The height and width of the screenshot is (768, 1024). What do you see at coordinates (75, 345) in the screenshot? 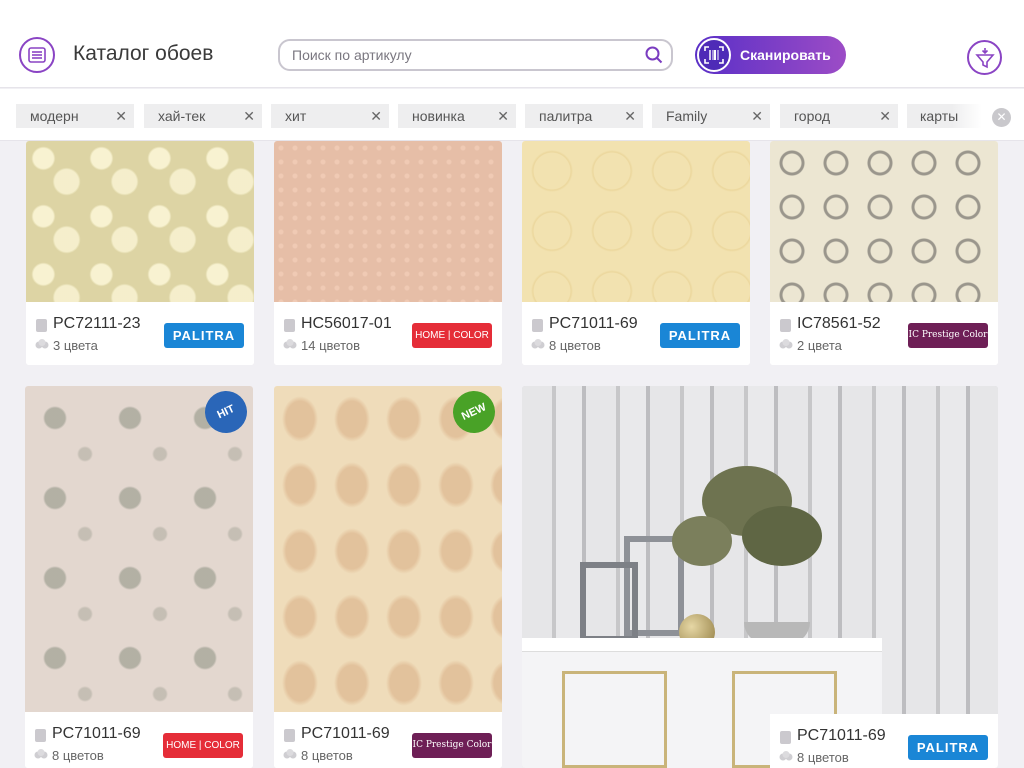
I see `color-count: 3 цвета` at bounding box center [75, 345].